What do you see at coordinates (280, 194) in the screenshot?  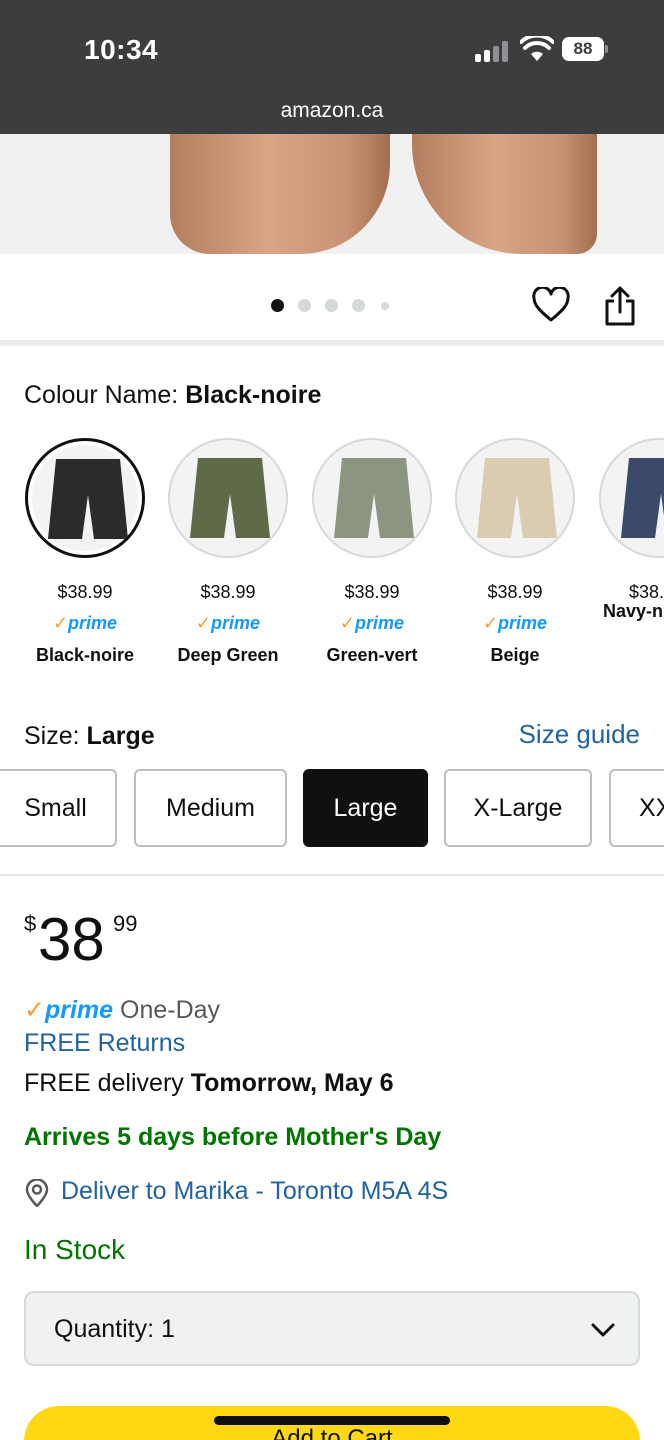 I see `product-image-leg-left` at bounding box center [280, 194].